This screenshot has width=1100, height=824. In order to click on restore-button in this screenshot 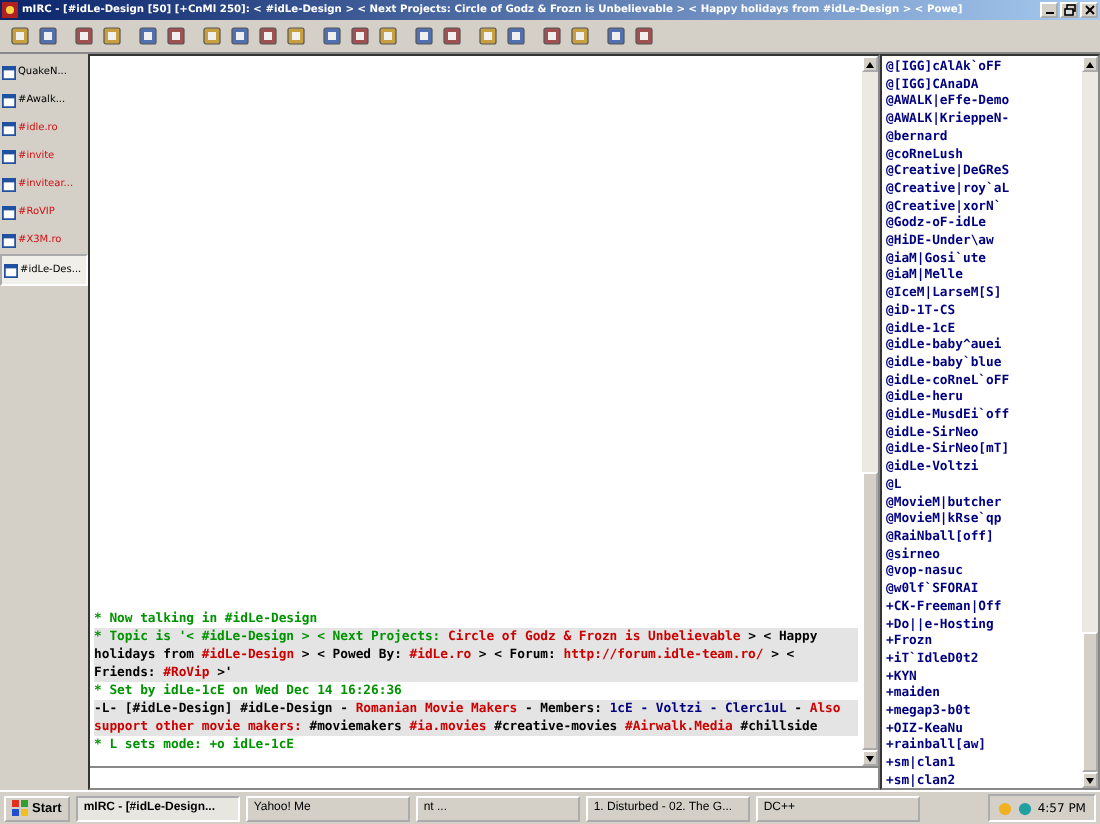, I will do `click(1069, 10)`.